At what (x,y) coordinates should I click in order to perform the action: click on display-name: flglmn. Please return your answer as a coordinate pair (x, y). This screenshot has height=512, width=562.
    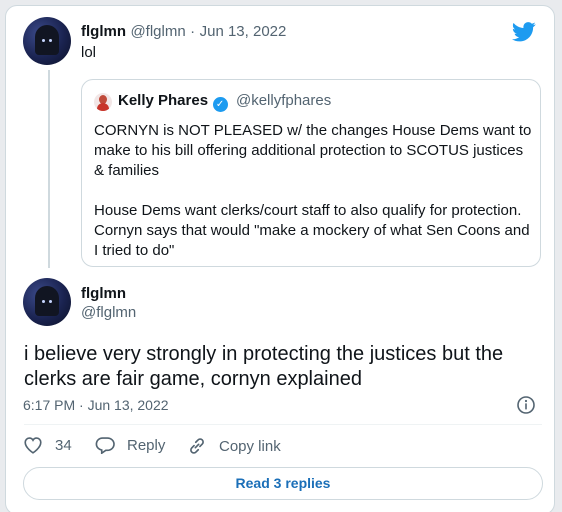
    Looking at the image, I should click on (103, 31).